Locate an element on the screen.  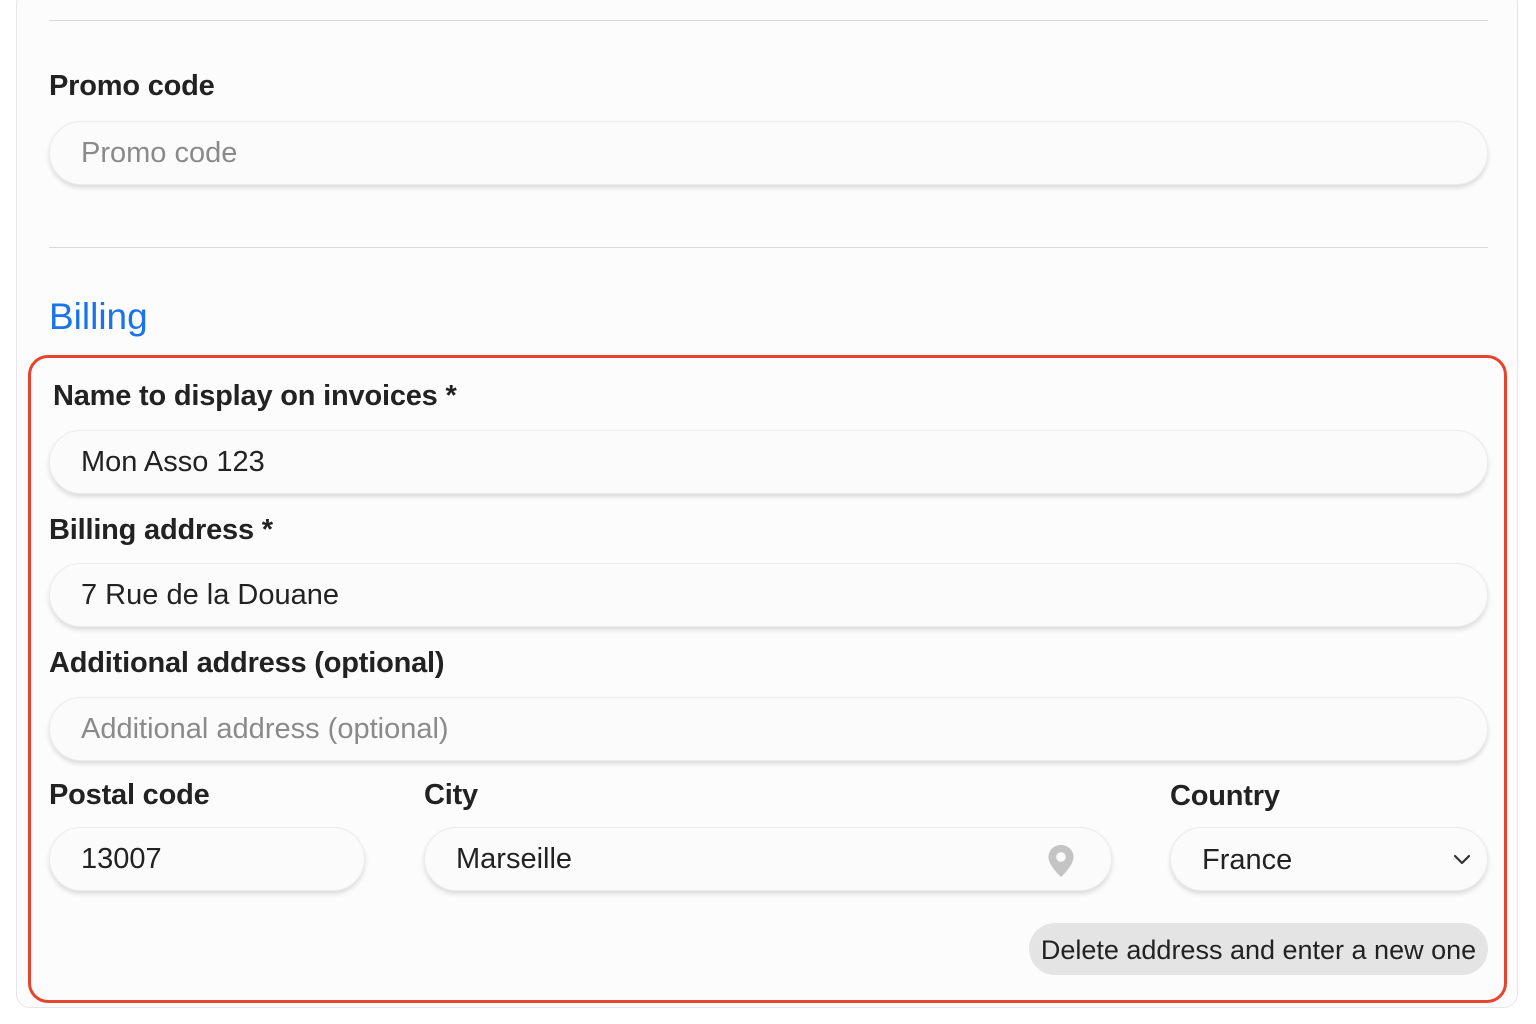
country-select: France is located at coordinates (1329, 859).